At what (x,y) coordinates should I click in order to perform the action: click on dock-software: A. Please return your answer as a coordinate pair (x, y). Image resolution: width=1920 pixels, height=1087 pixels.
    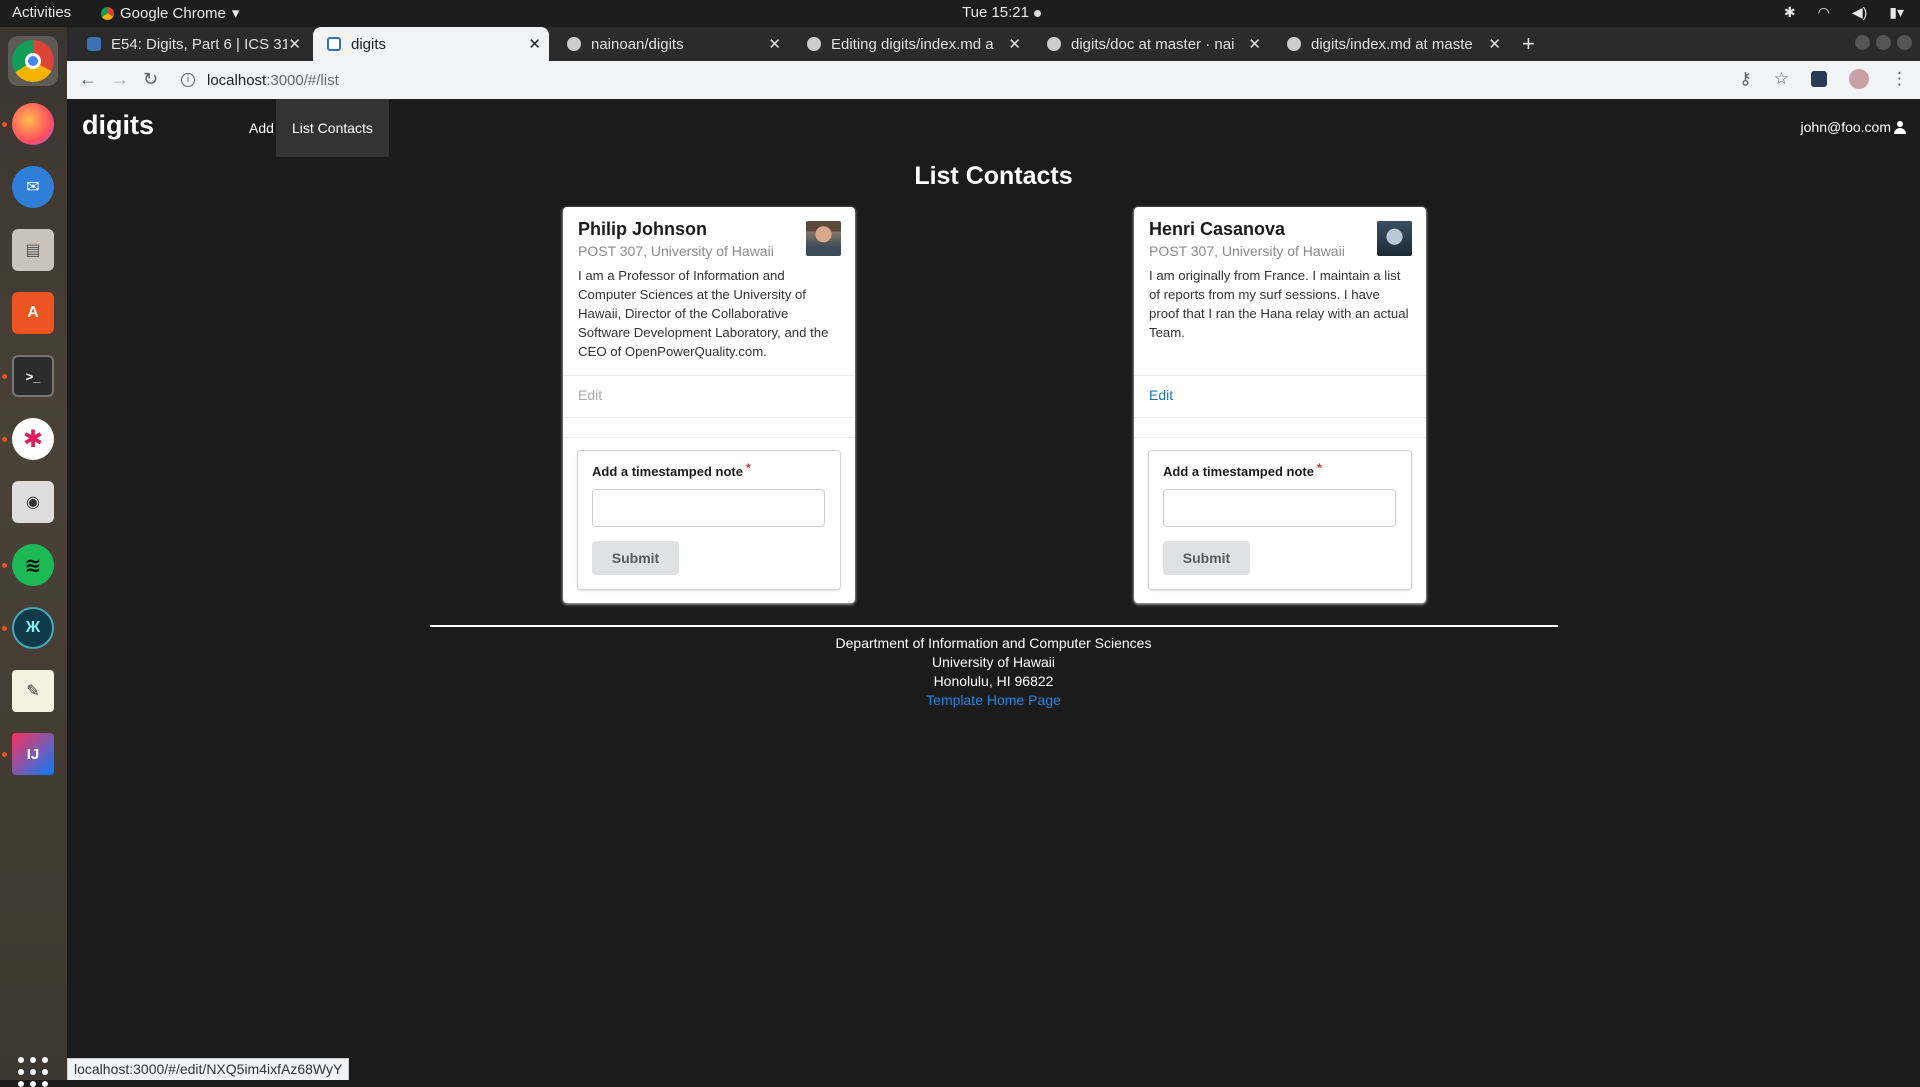
    Looking at the image, I should click on (33, 313).